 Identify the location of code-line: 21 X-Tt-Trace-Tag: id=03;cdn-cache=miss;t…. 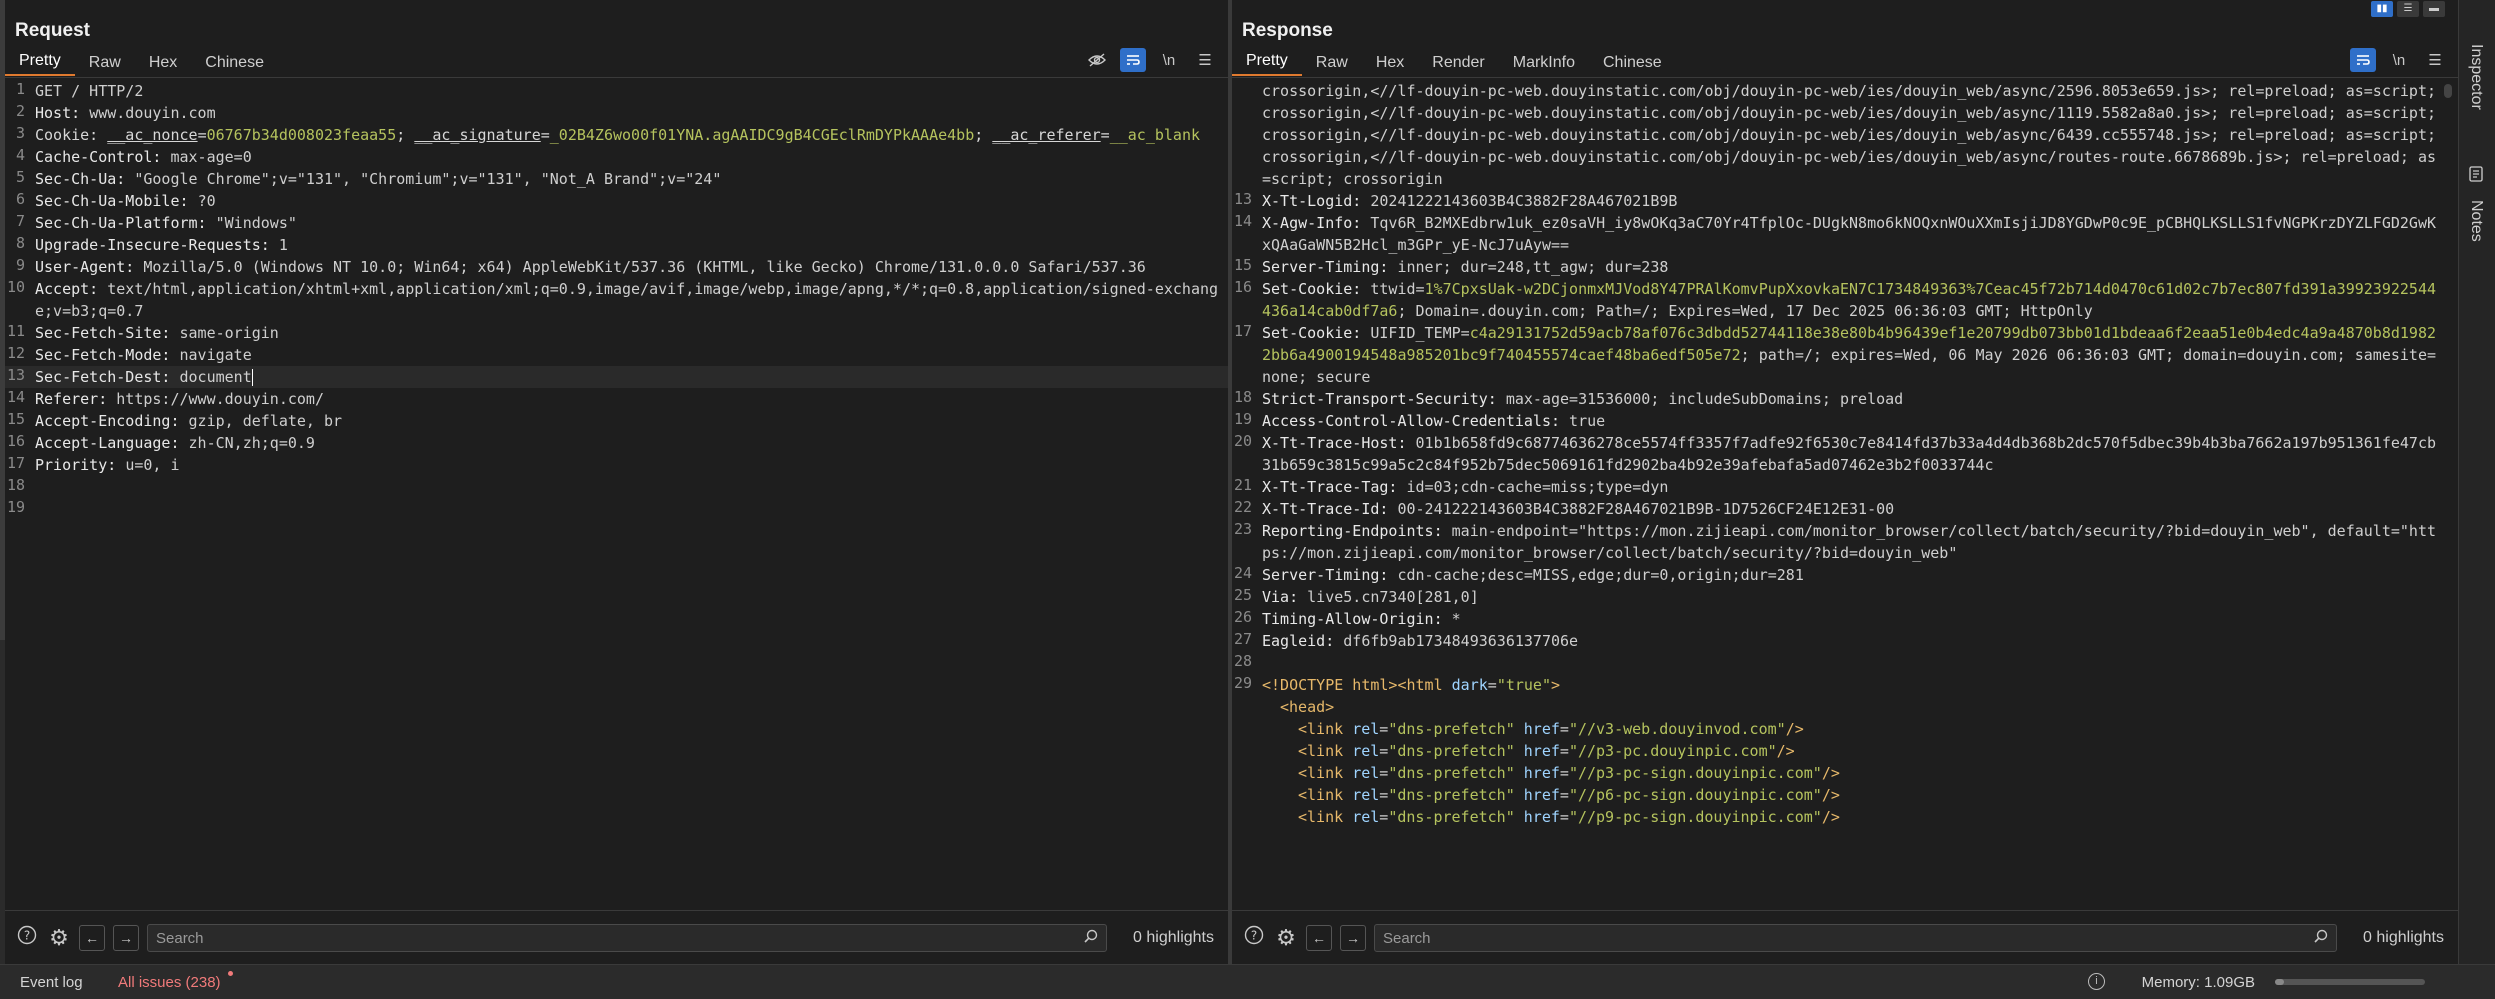
(1837, 487).